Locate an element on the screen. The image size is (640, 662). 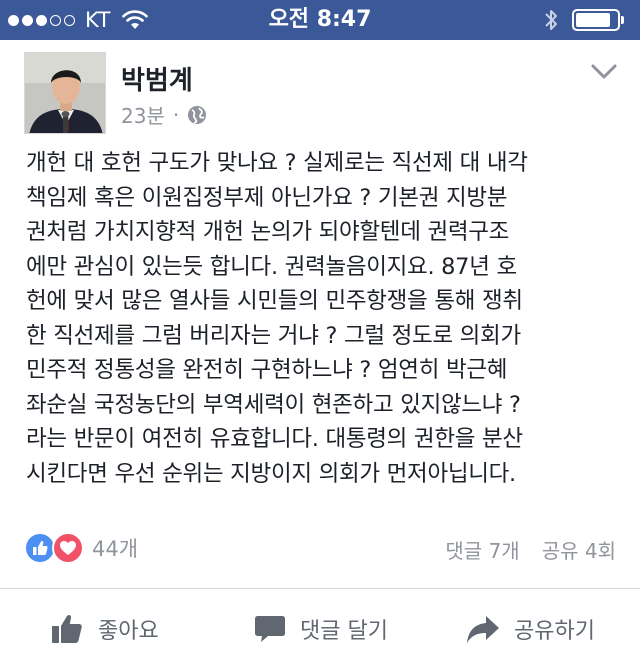
heart-icon is located at coordinates (68, 548).